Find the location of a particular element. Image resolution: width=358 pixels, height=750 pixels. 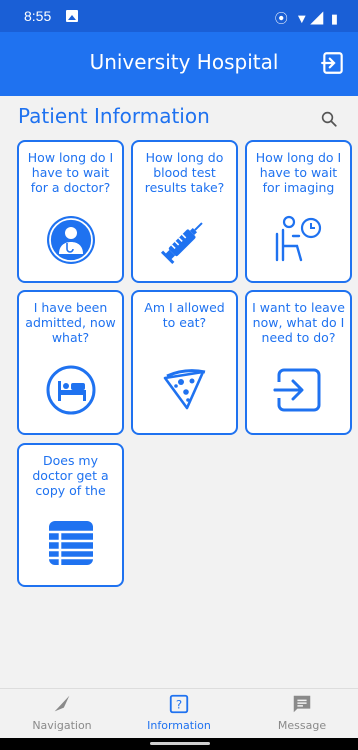

card-blood-test: How long do blood test results take? is located at coordinates (184, 211).